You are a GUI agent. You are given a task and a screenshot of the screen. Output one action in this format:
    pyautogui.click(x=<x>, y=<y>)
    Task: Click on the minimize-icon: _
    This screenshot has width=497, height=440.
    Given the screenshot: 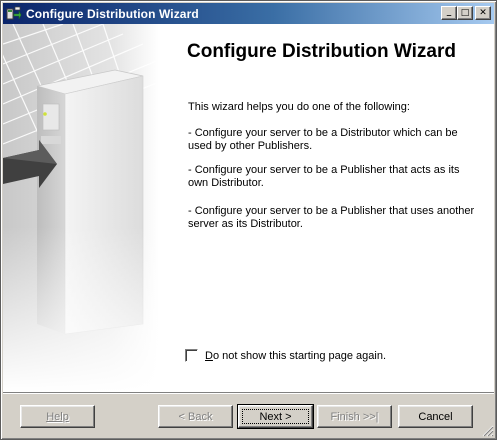 What is the action you would take?
    pyautogui.click(x=449, y=11)
    